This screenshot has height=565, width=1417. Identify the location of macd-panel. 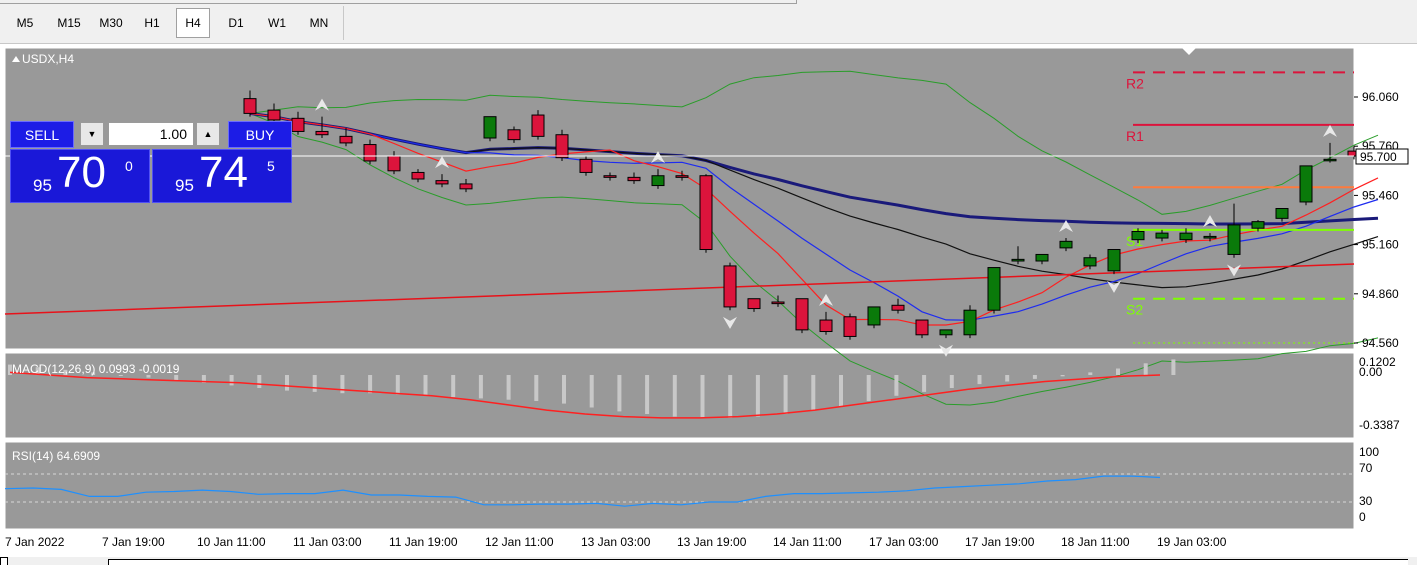
(679, 395).